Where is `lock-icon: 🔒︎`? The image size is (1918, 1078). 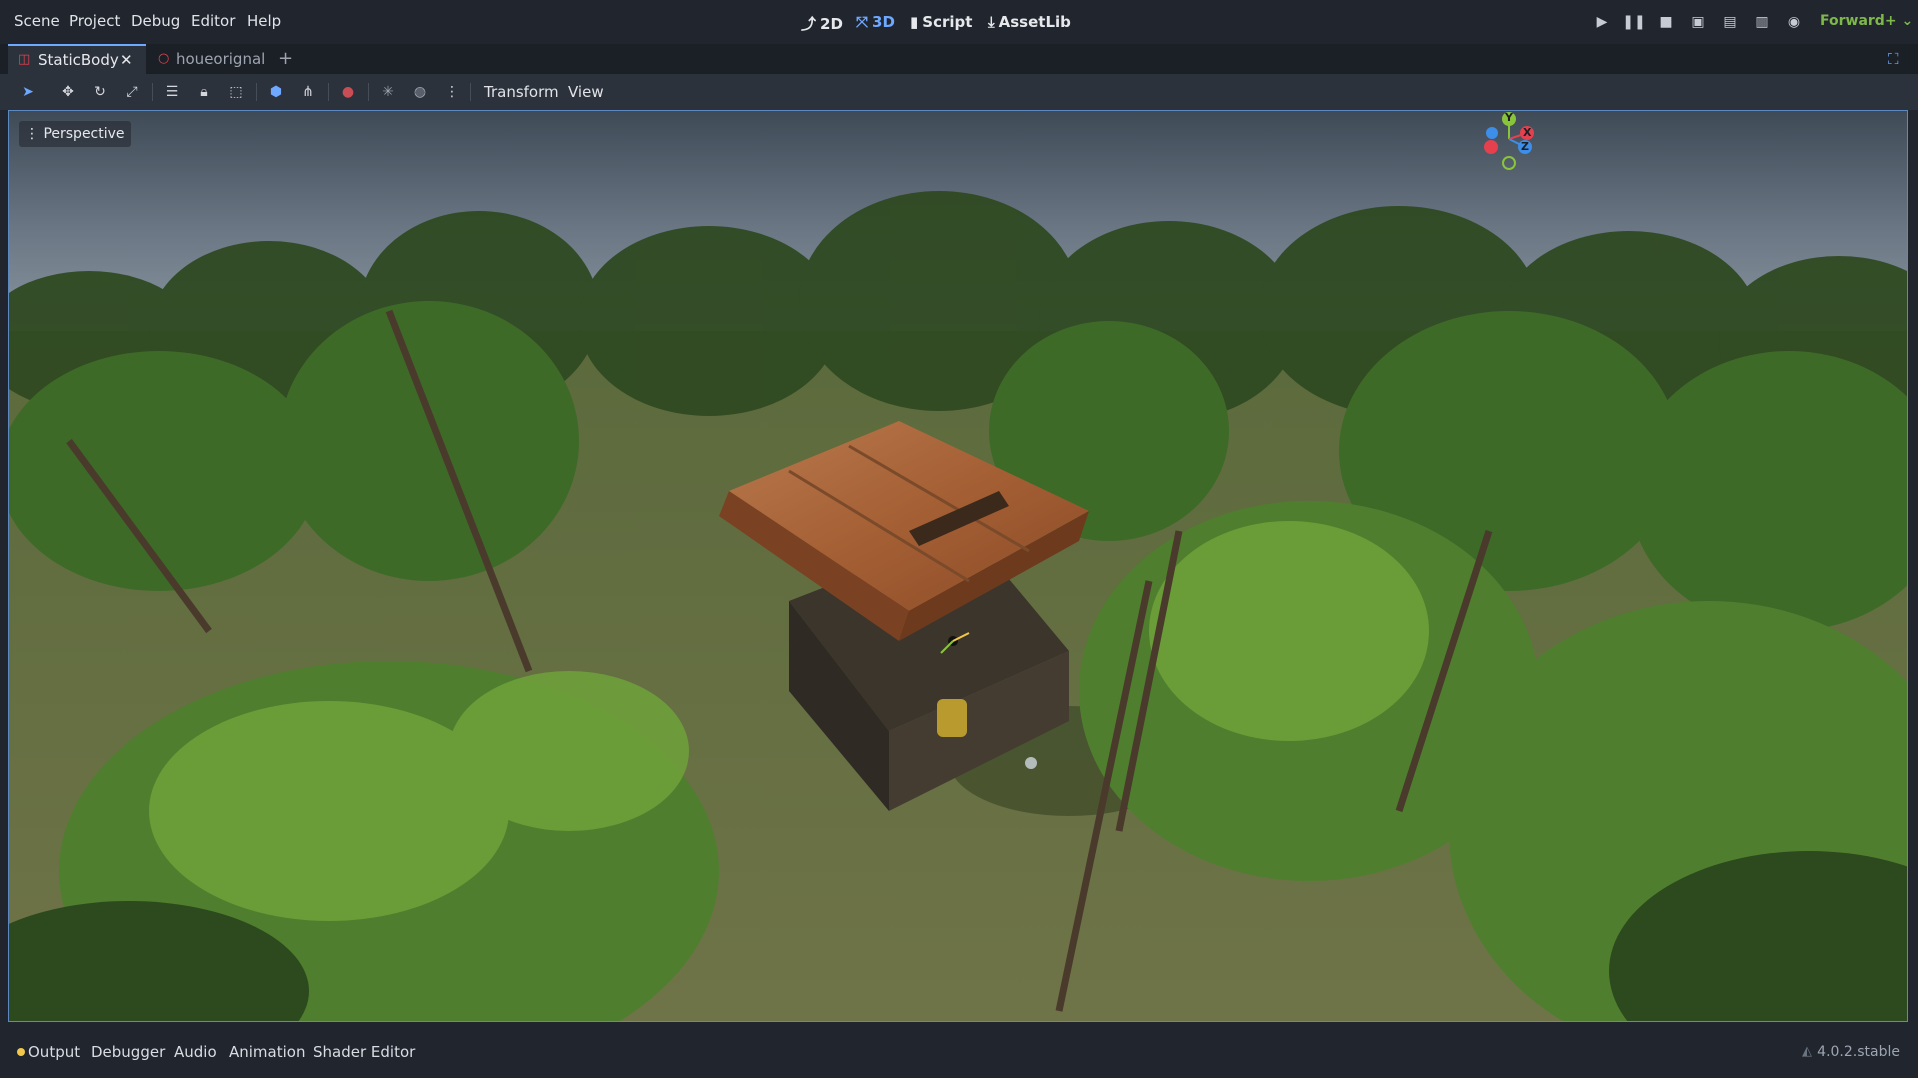
lock-icon: 🔒︎ is located at coordinates (204, 92).